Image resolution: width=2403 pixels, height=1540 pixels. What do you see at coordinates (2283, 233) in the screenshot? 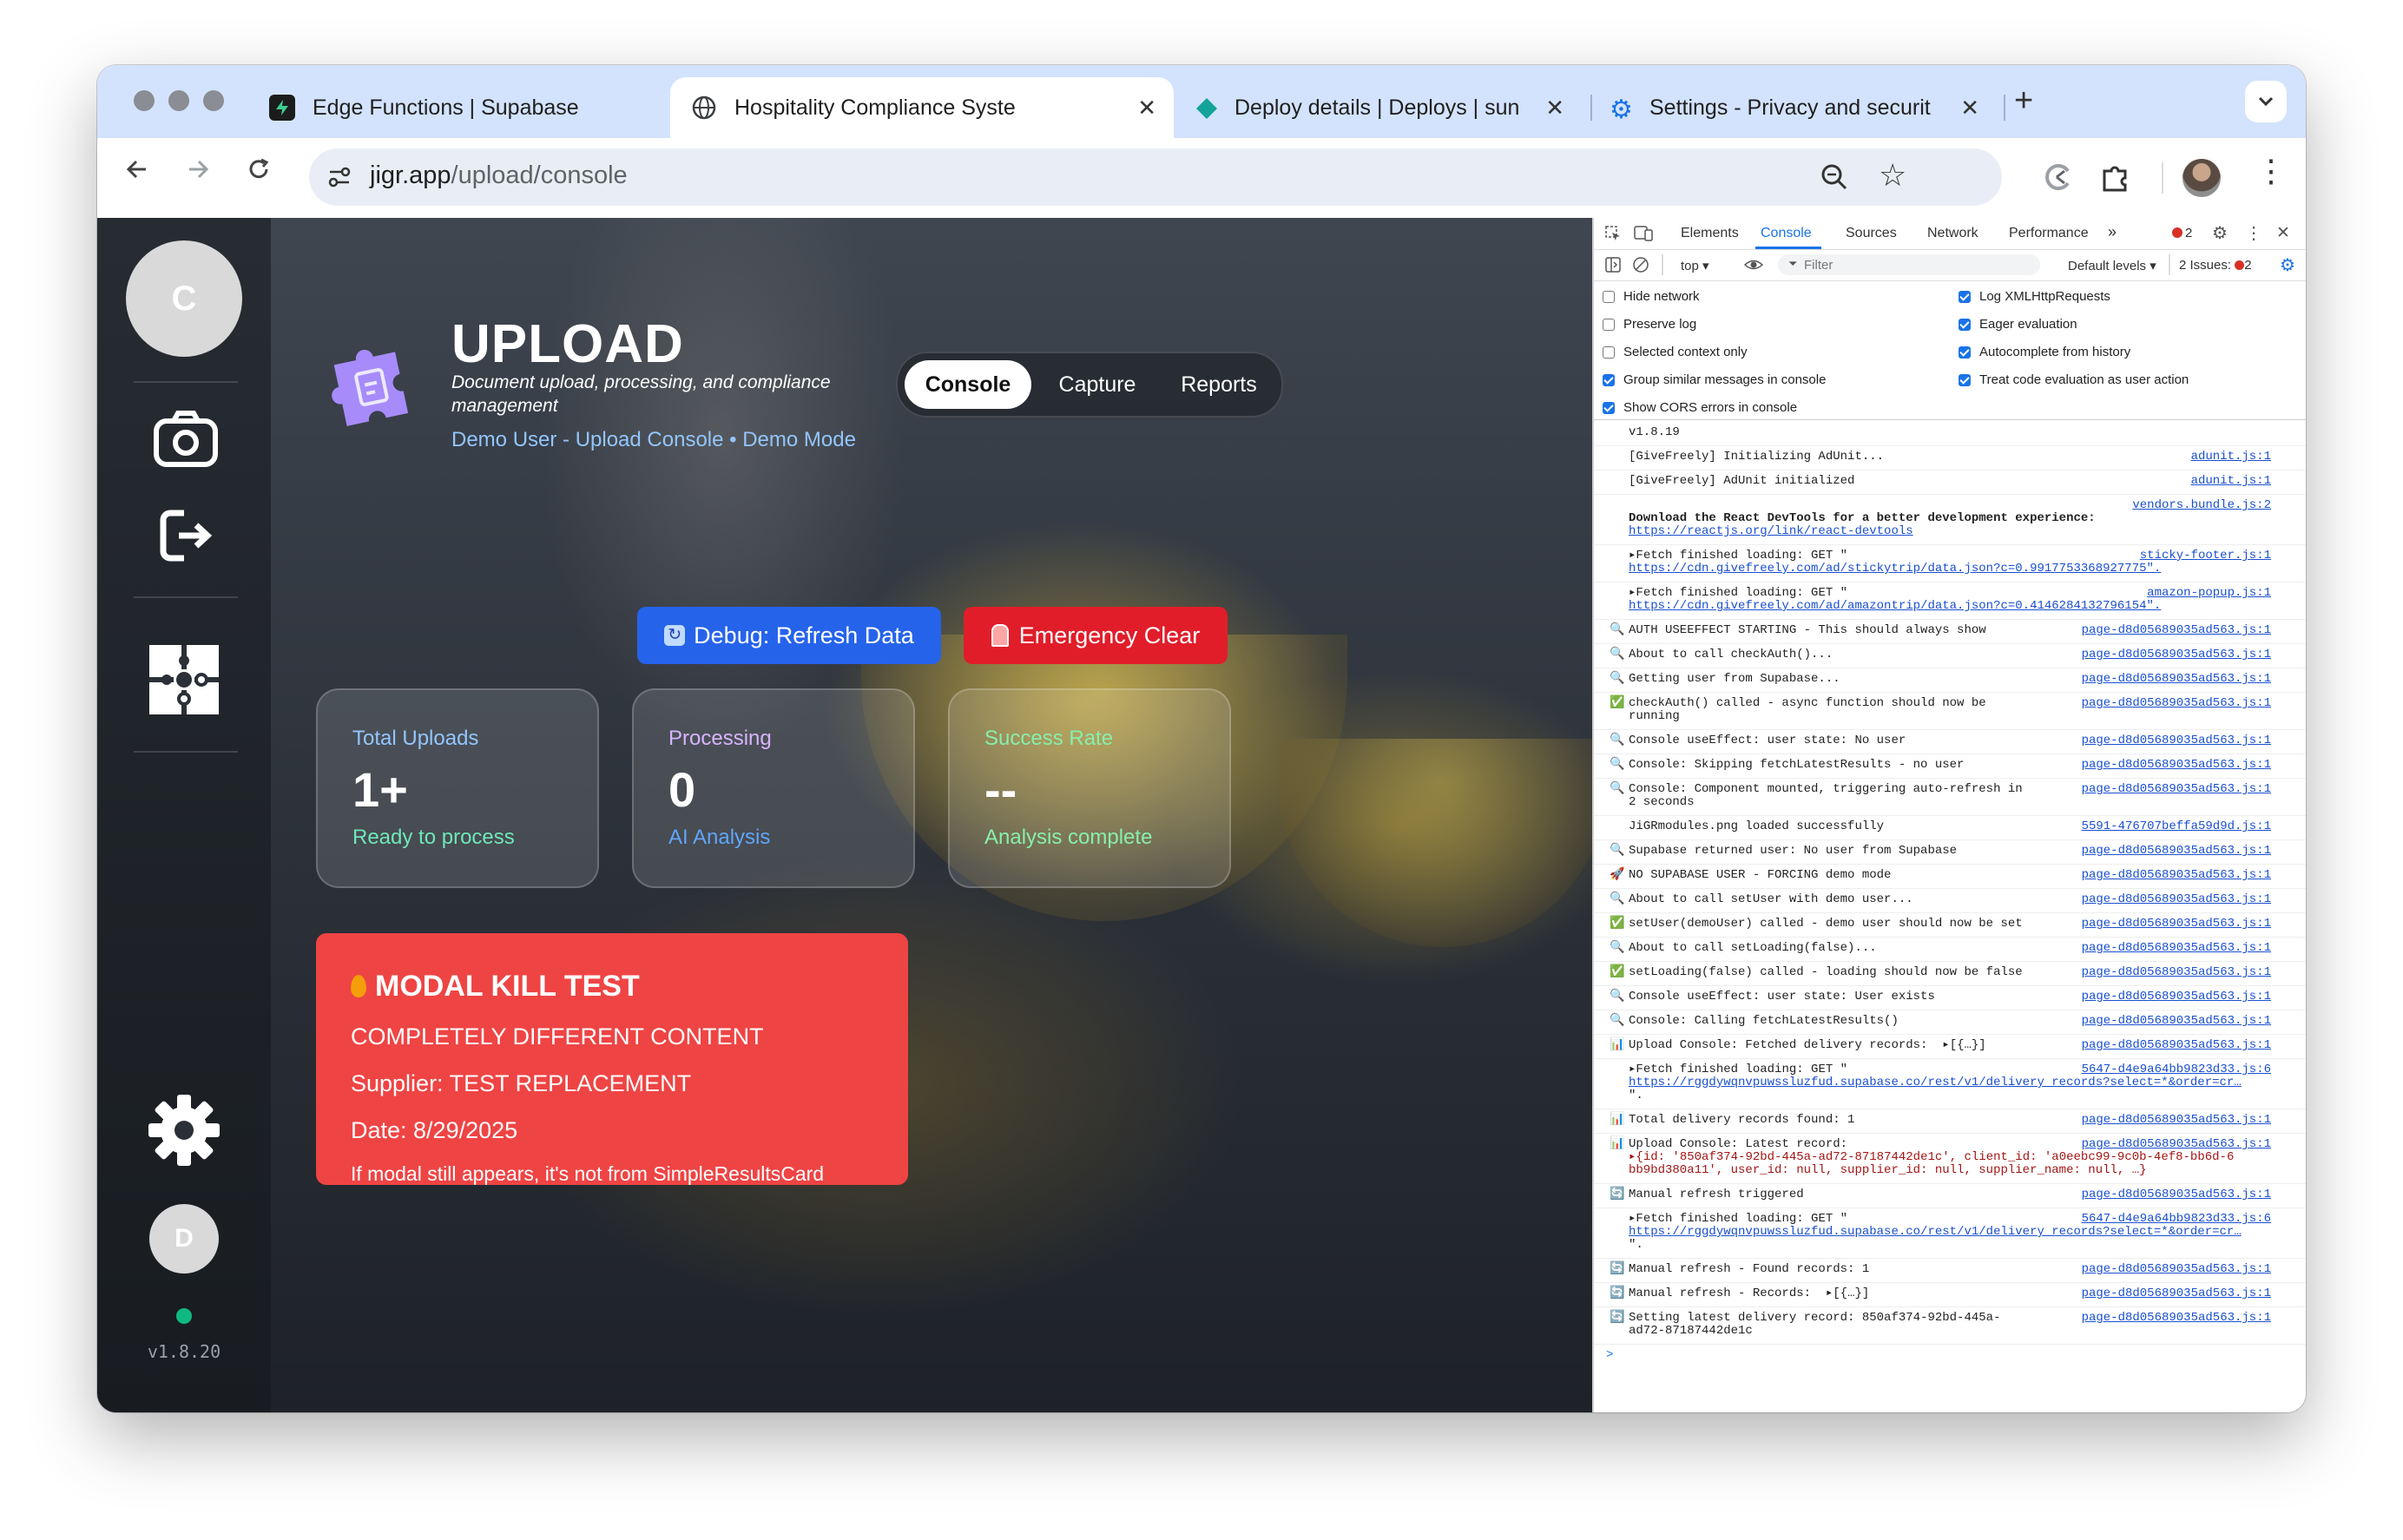
I see `devtools-close-icon: ✕` at bounding box center [2283, 233].